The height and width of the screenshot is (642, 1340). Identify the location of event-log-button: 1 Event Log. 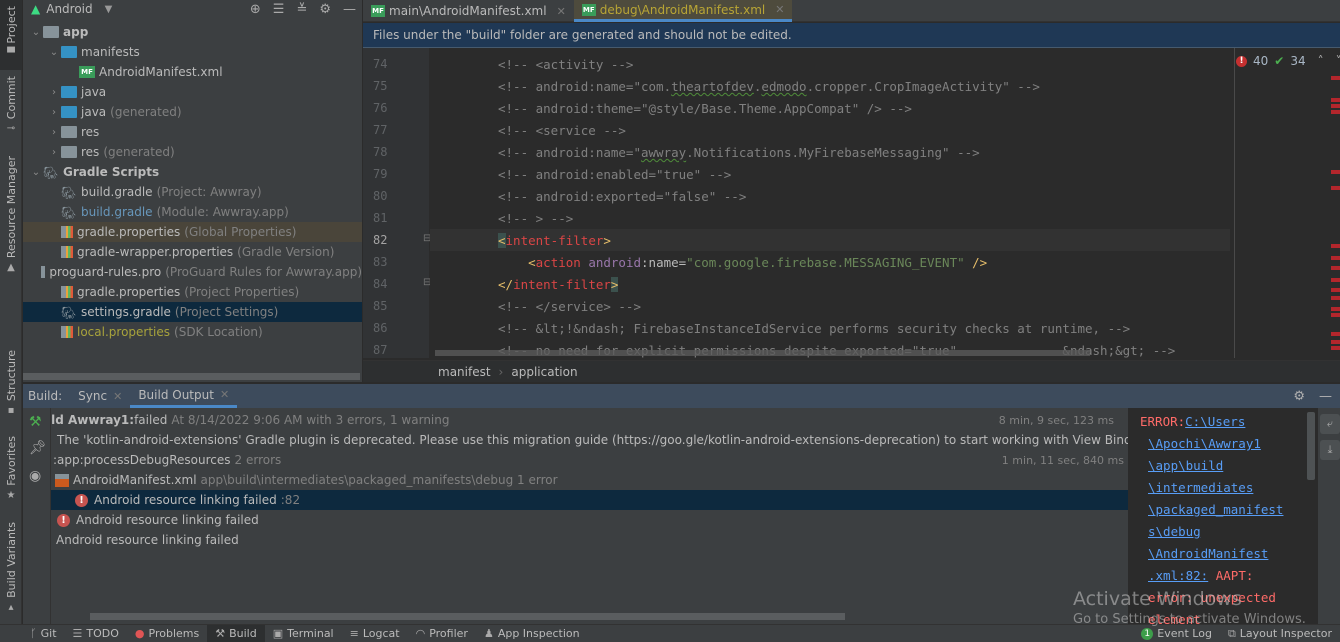
(1176, 633).